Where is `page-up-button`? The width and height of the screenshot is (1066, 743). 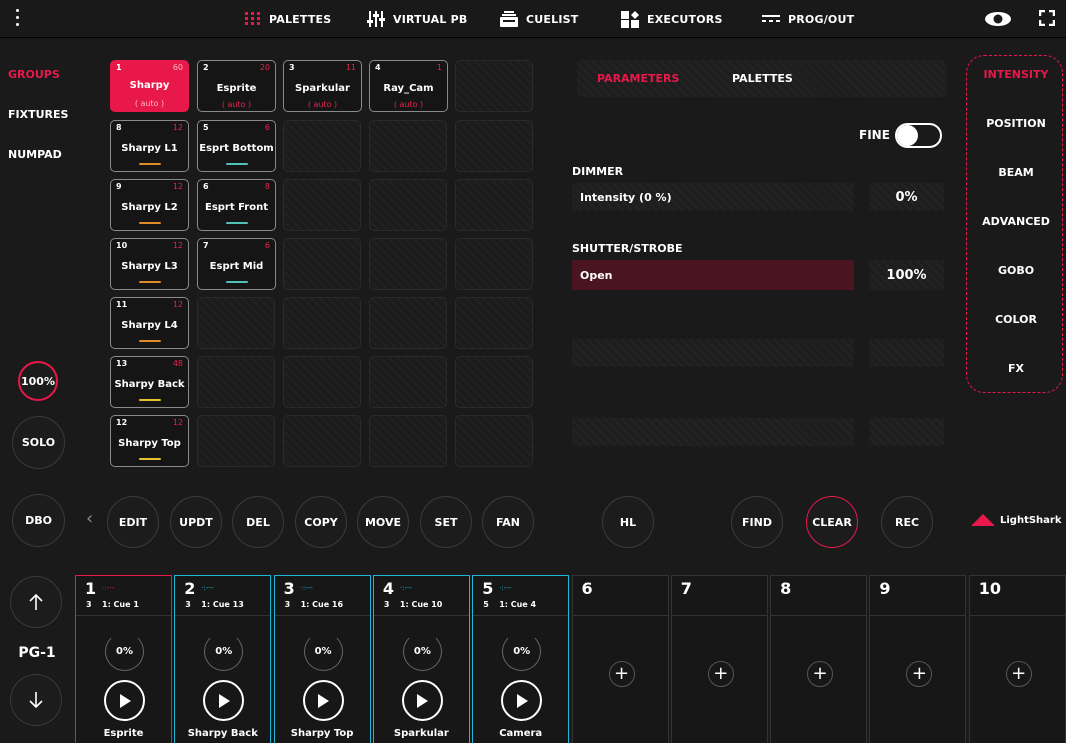
page-up-button is located at coordinates (36, 602).